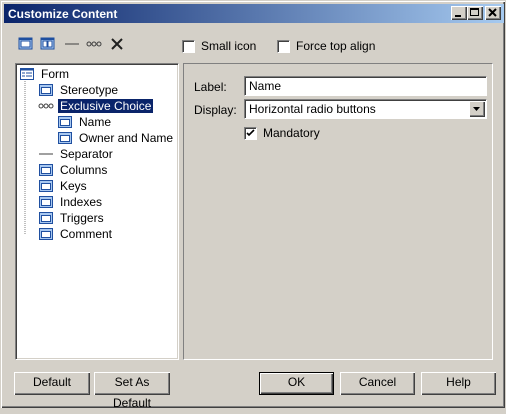 This screenshot has width=506, height=414. I want to click on small-icon-check, so click(188, 46).